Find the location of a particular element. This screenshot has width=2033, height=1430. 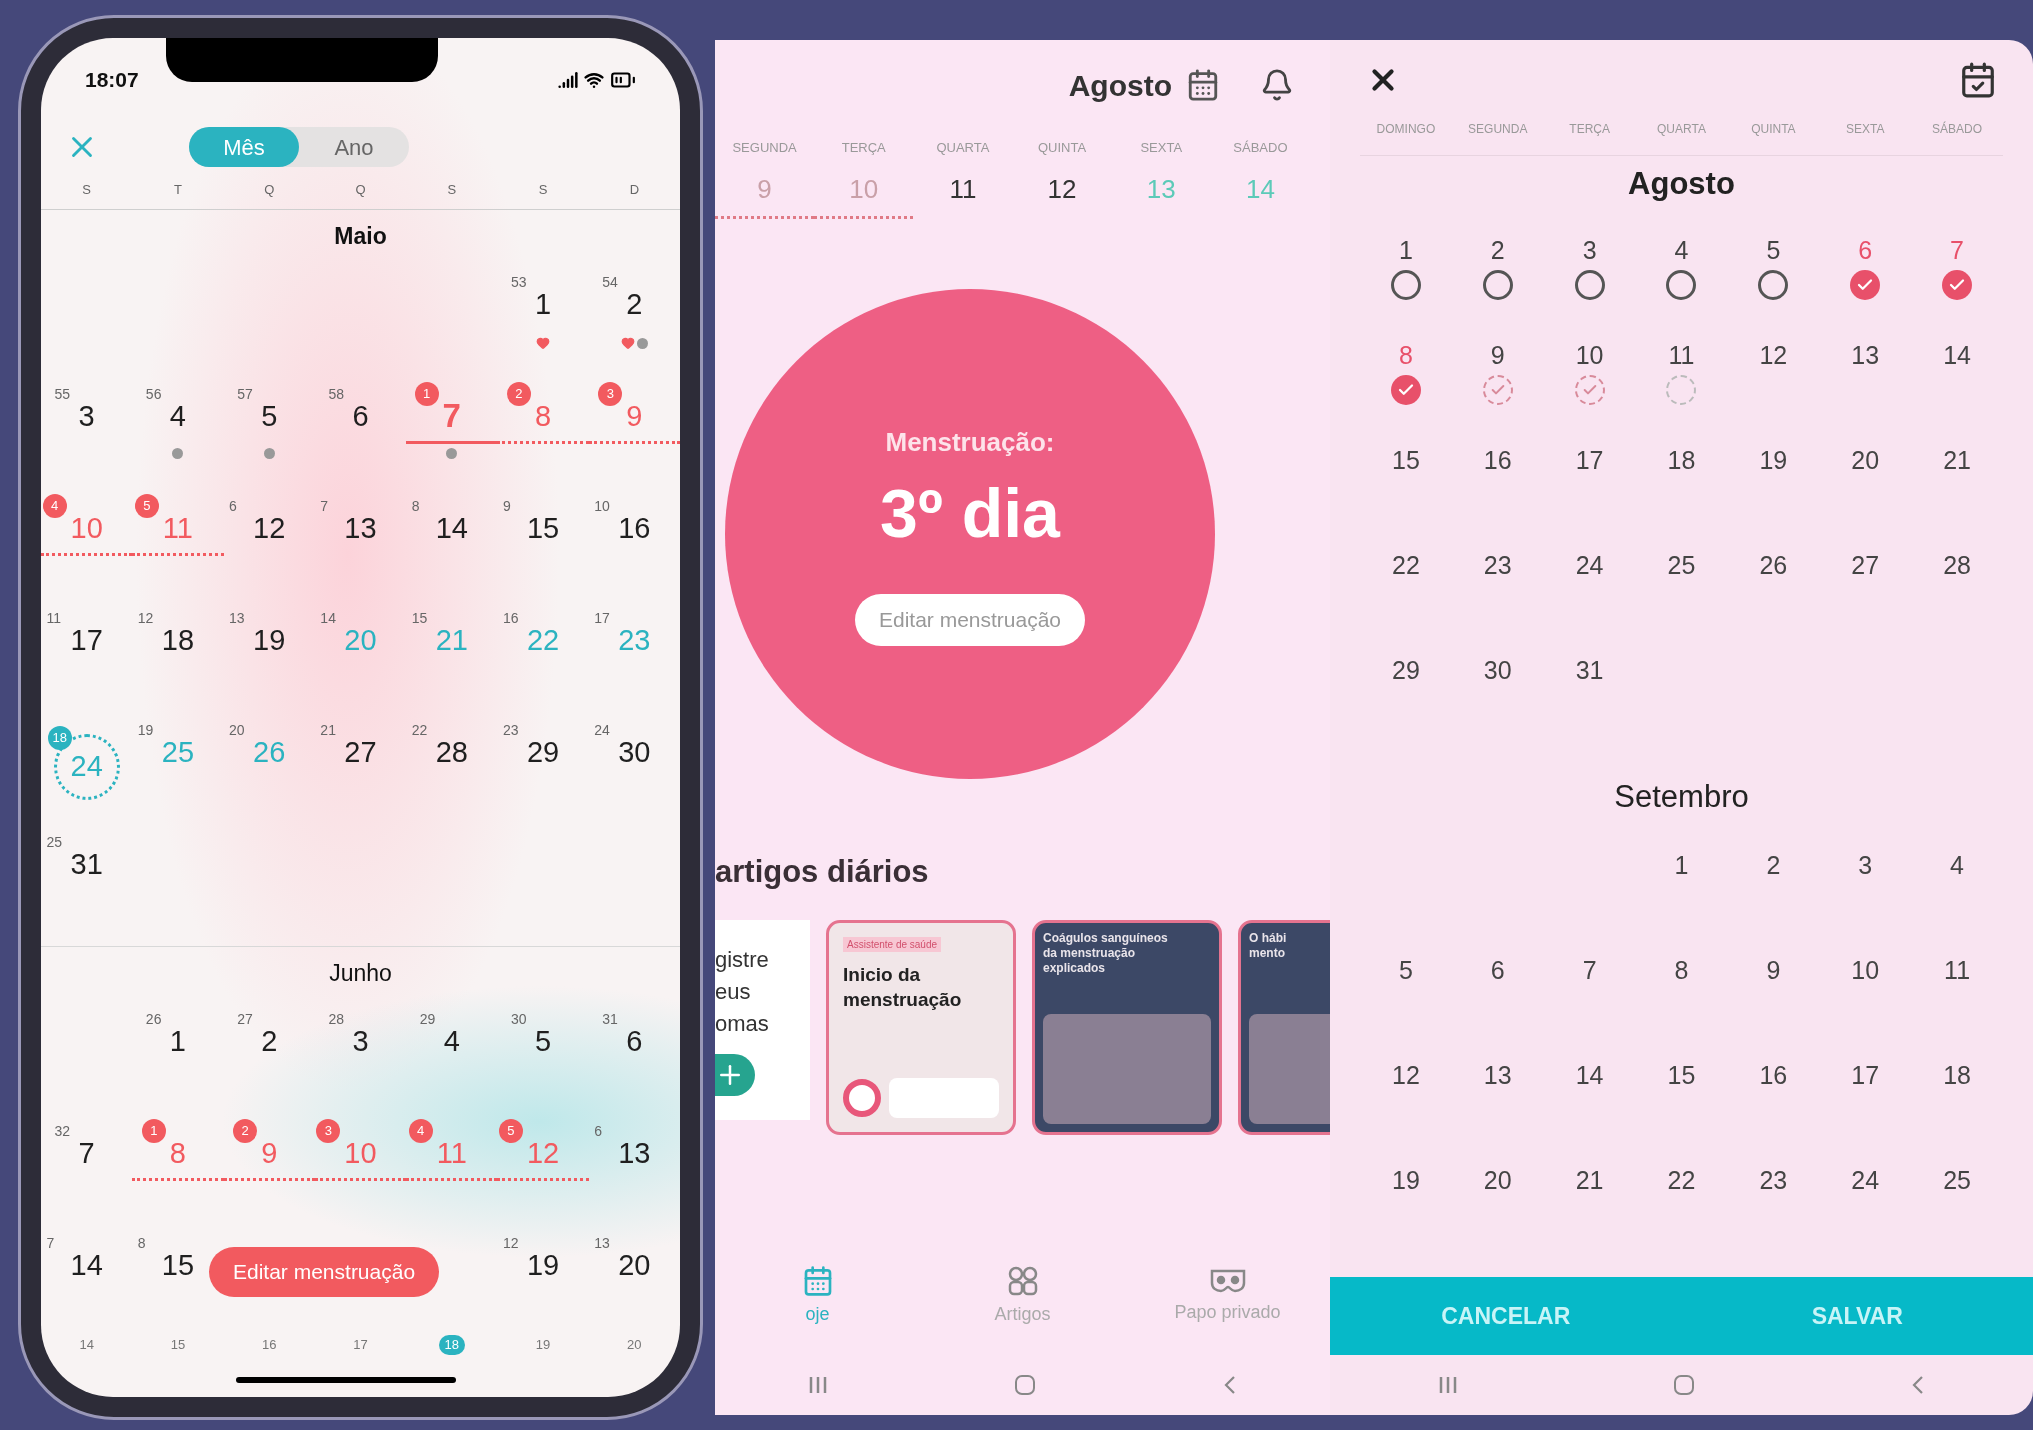

article-card: Coágulos sanguíneos da menstruação explicados is located at coordinates (1127, 1027).